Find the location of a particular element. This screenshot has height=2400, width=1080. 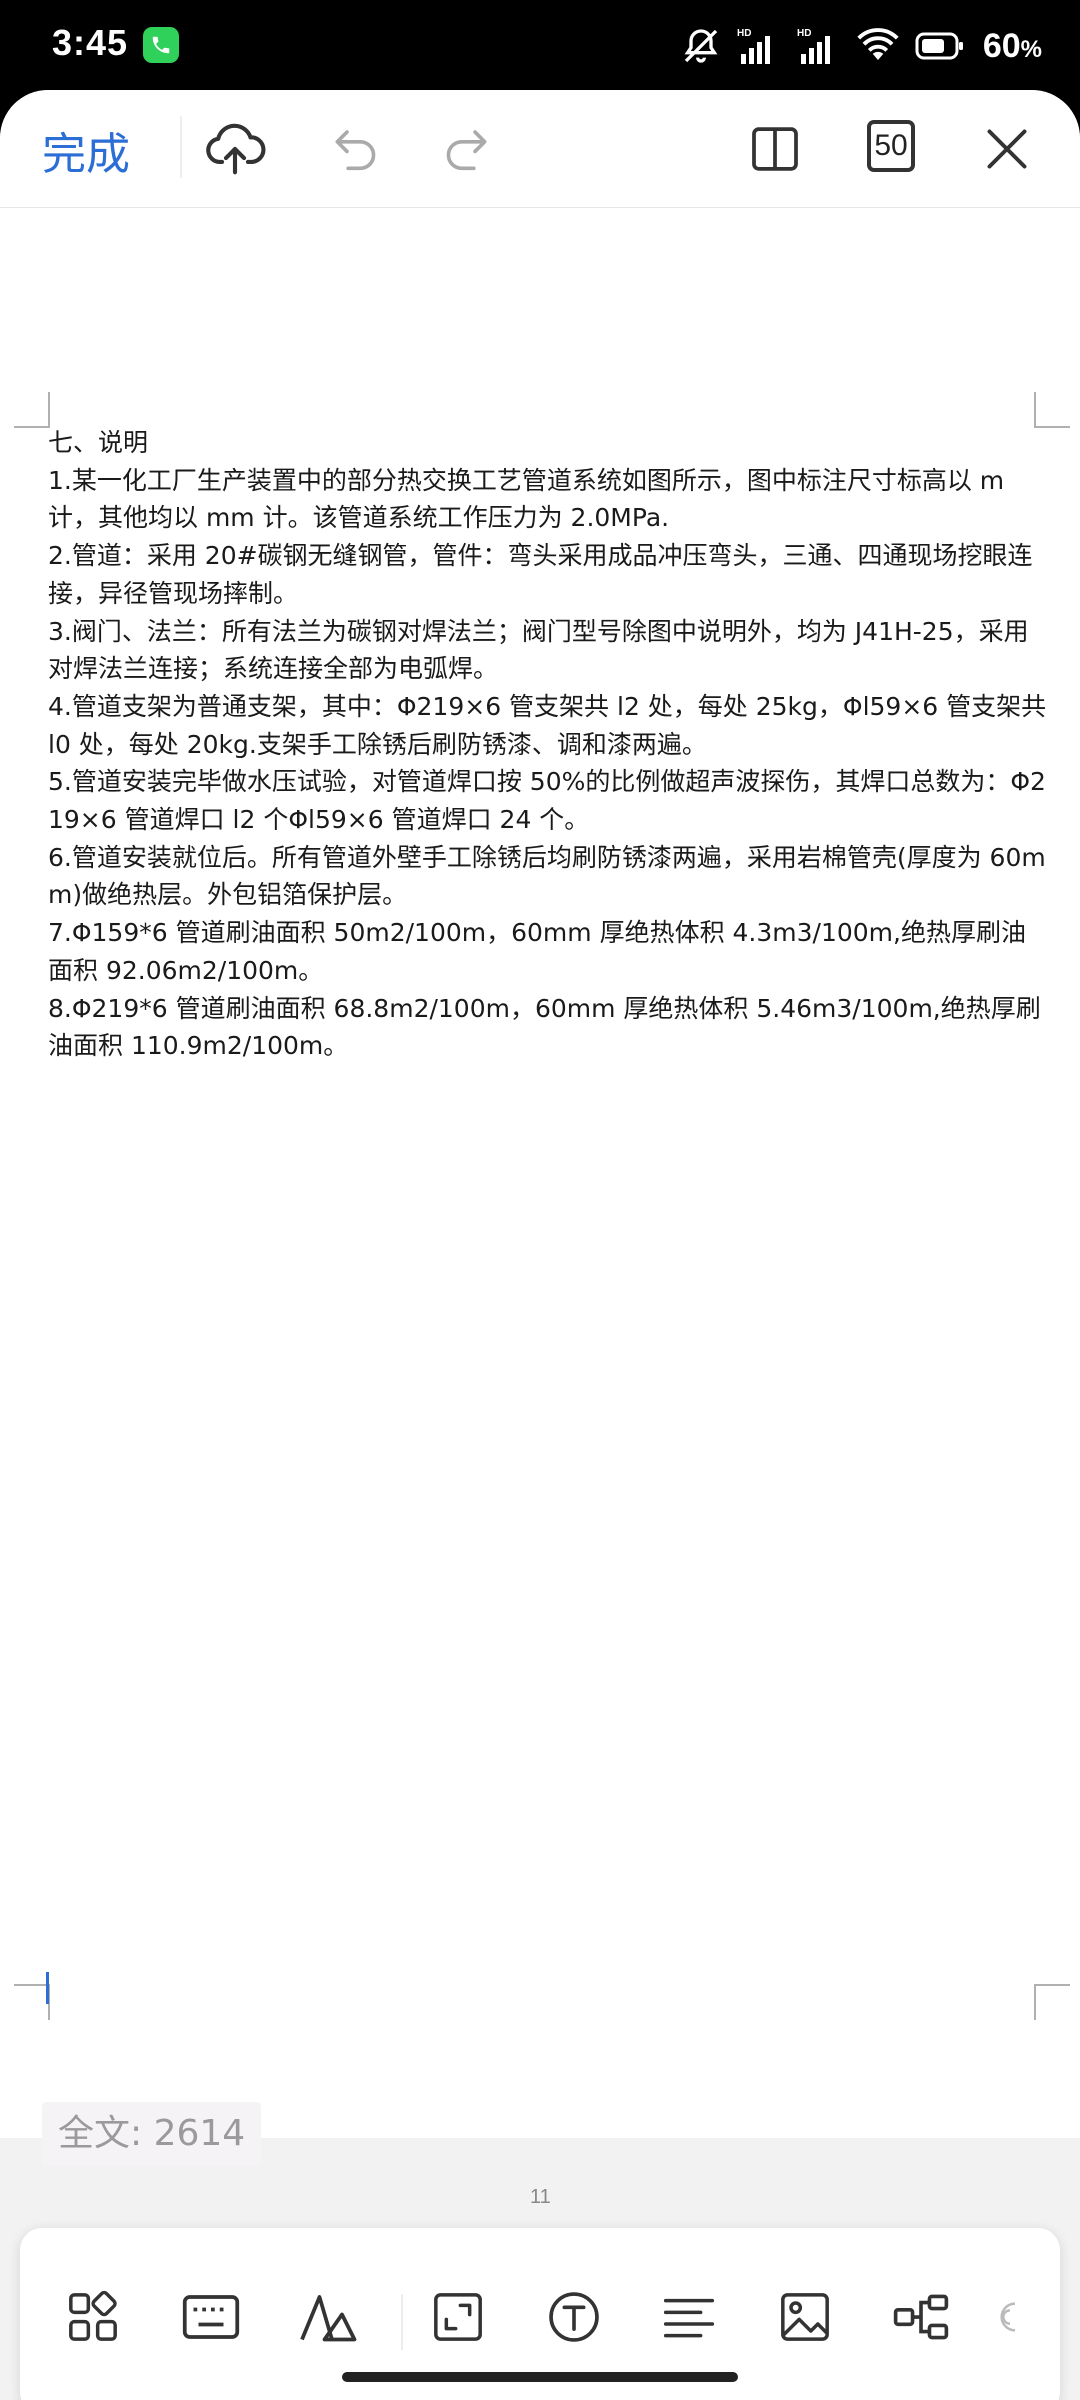

split-view-icon is located at coordinates (775, 149).